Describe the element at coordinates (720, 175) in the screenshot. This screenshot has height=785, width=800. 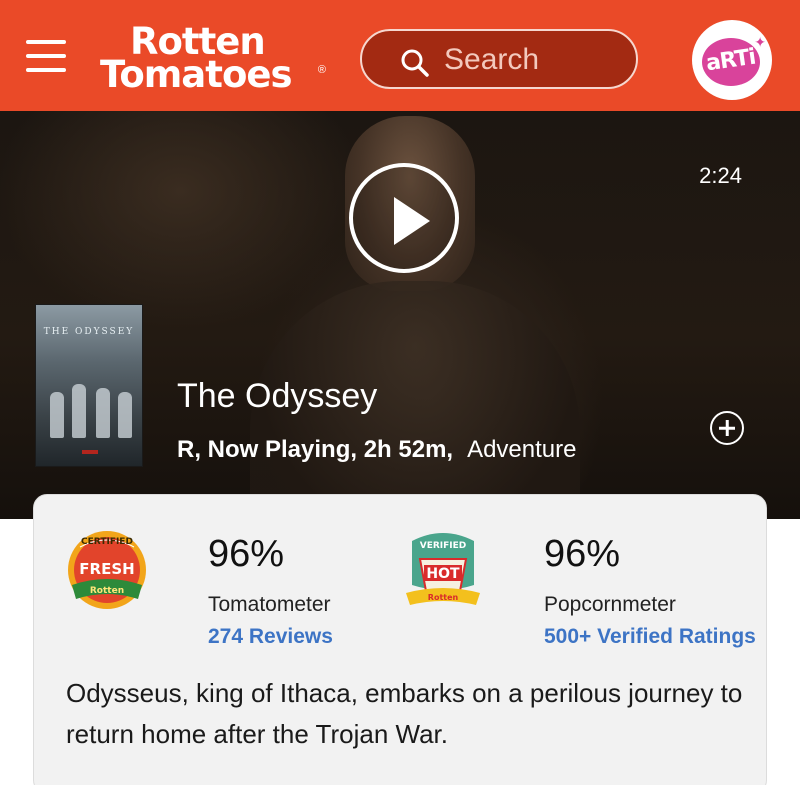
I see `trailer-duration: 2:24` at that location.